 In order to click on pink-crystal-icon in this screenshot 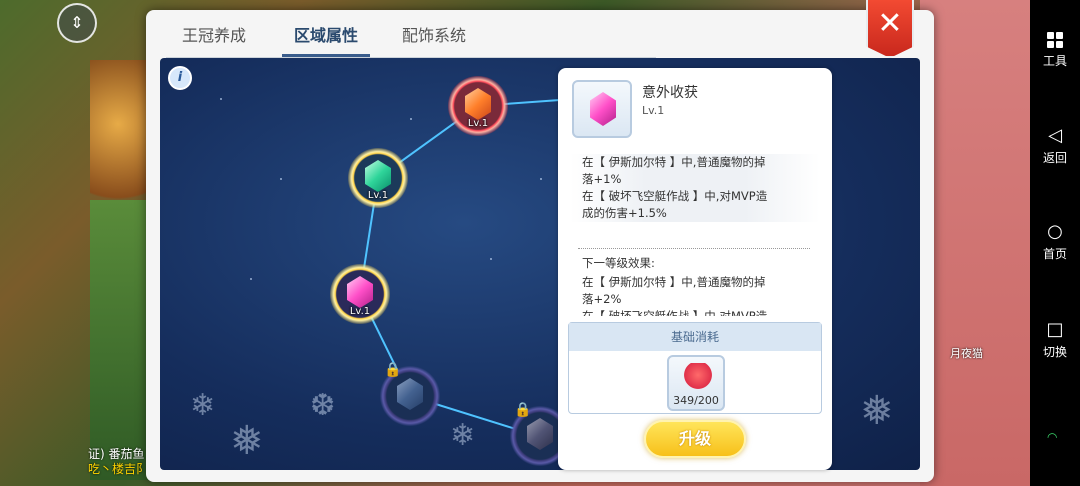, I will do `click(603, 109)`.